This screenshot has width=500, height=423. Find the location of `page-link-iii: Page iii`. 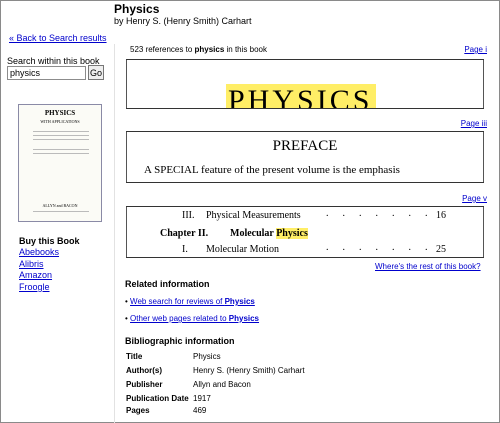

page-link-iii: Page iii is located at coordinates (474, 123).